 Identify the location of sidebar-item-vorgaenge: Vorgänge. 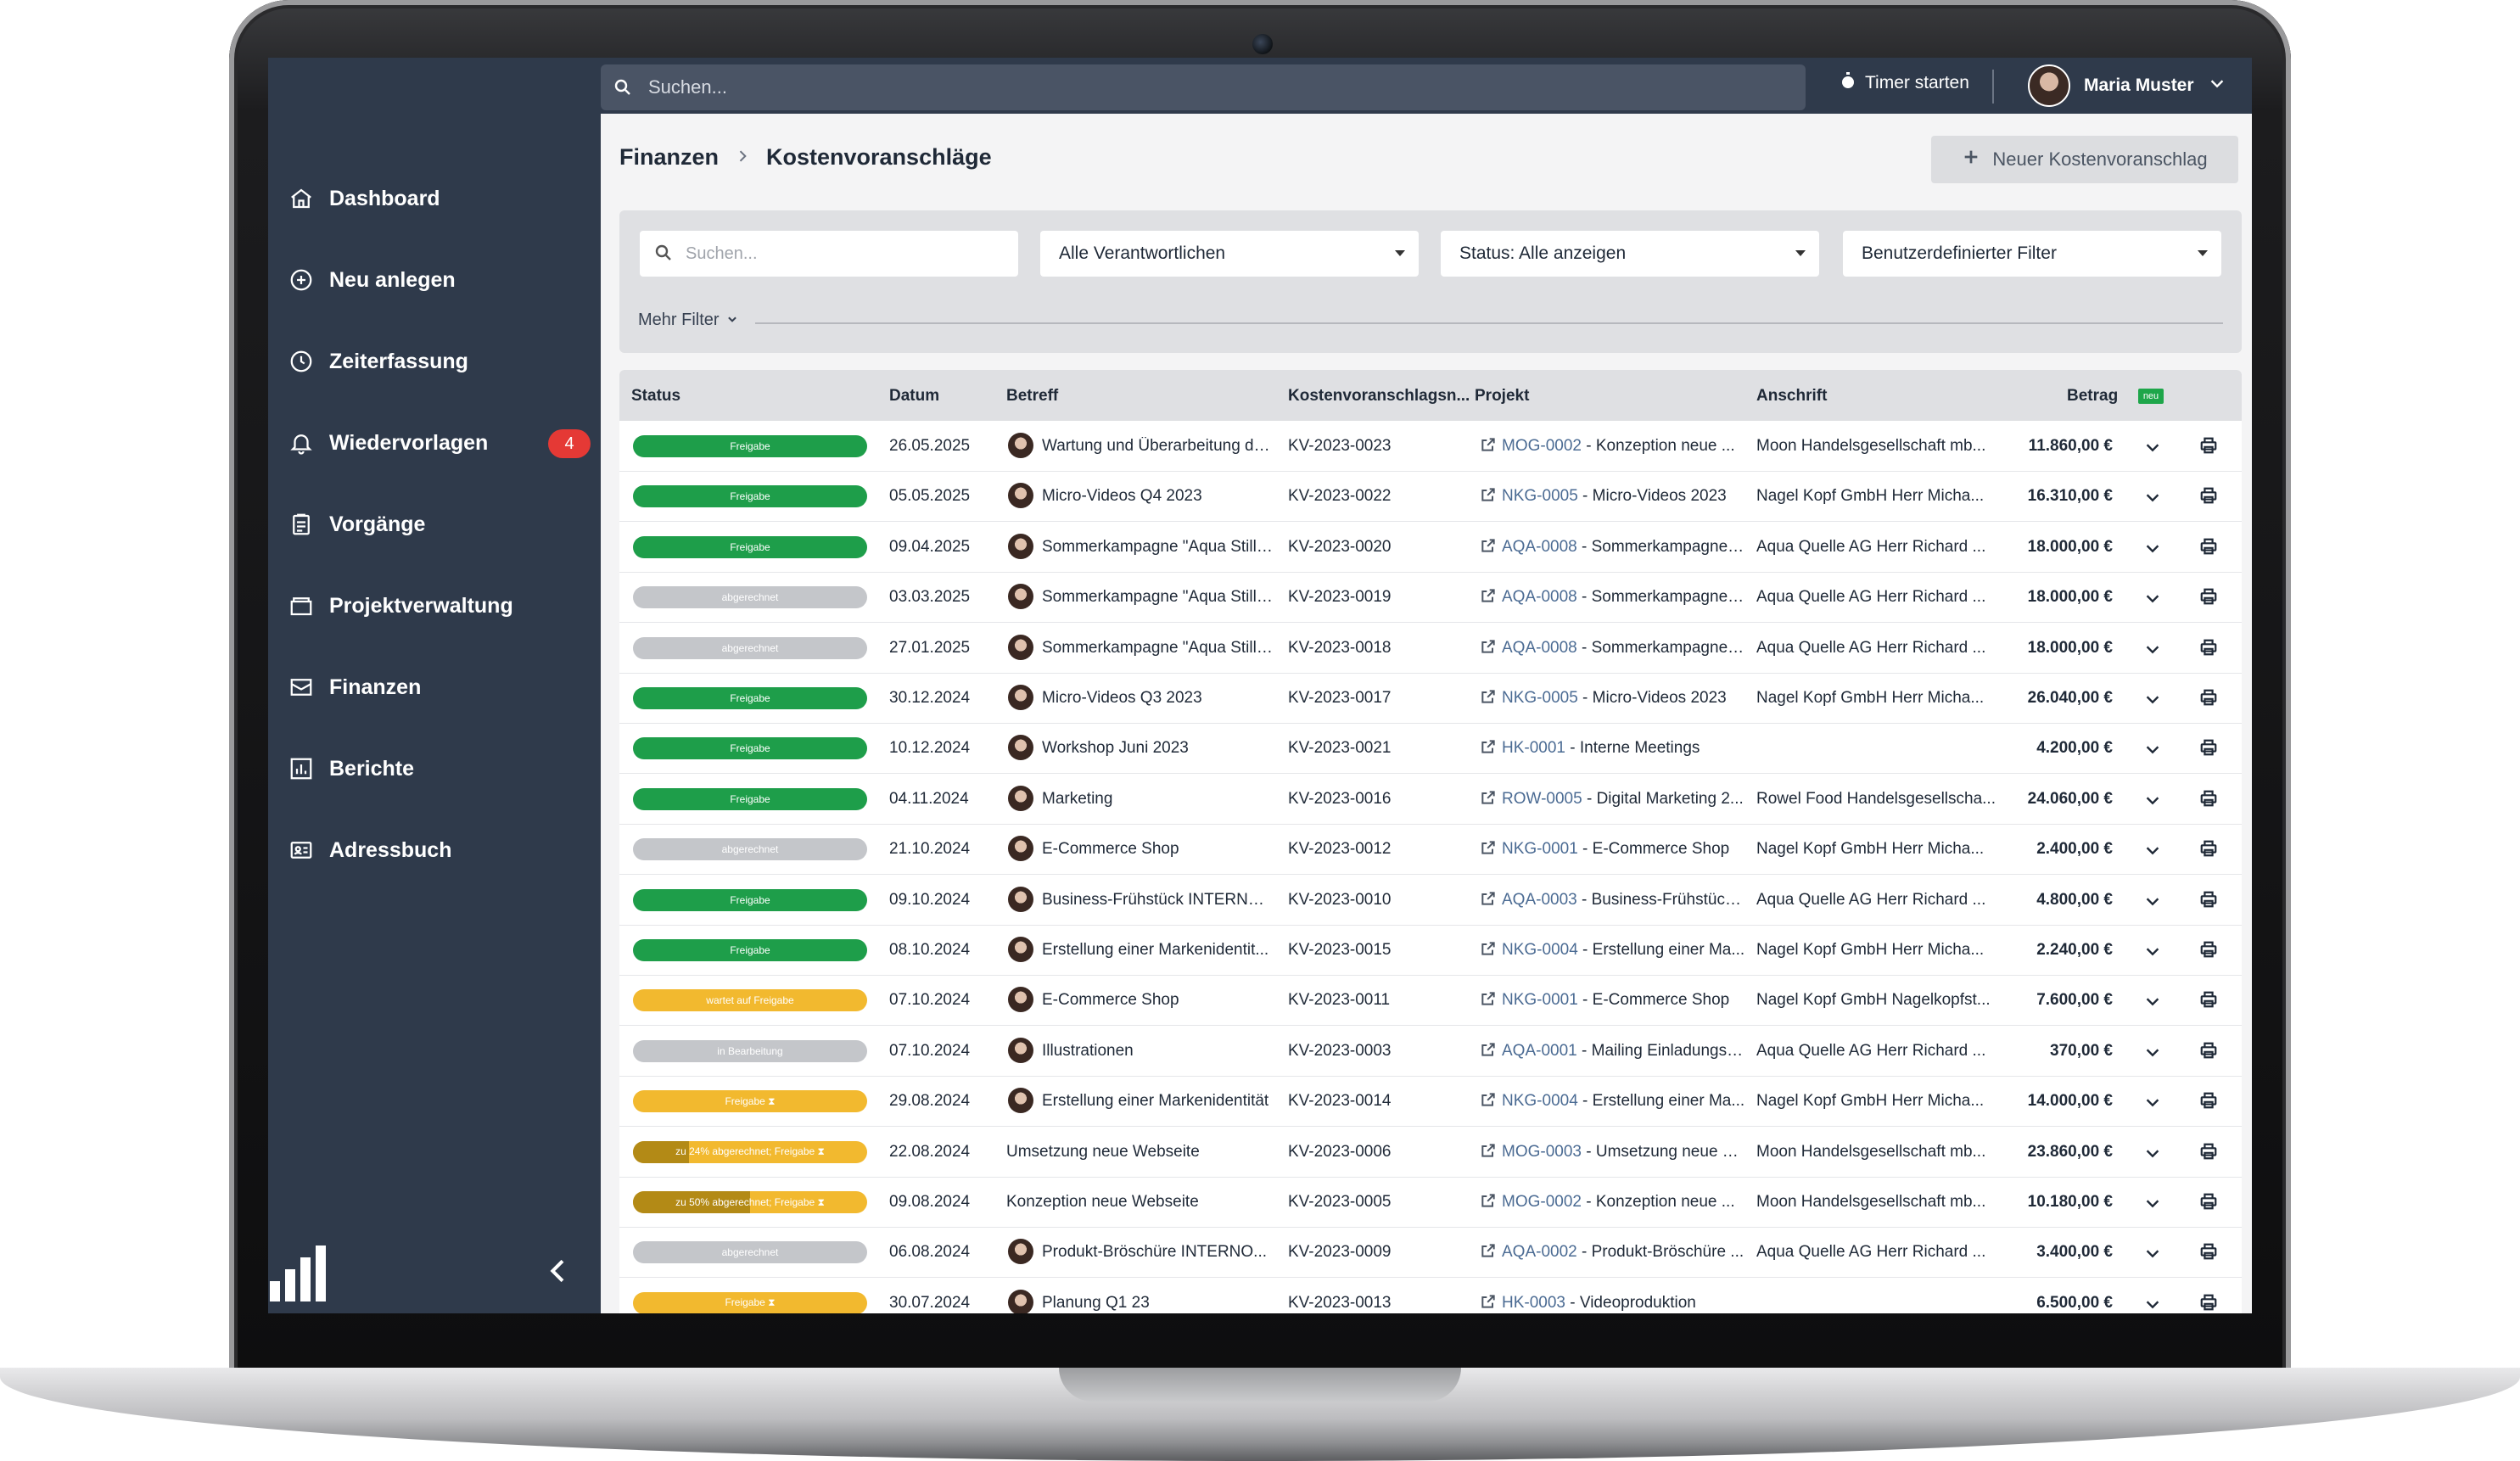
(440, 524).